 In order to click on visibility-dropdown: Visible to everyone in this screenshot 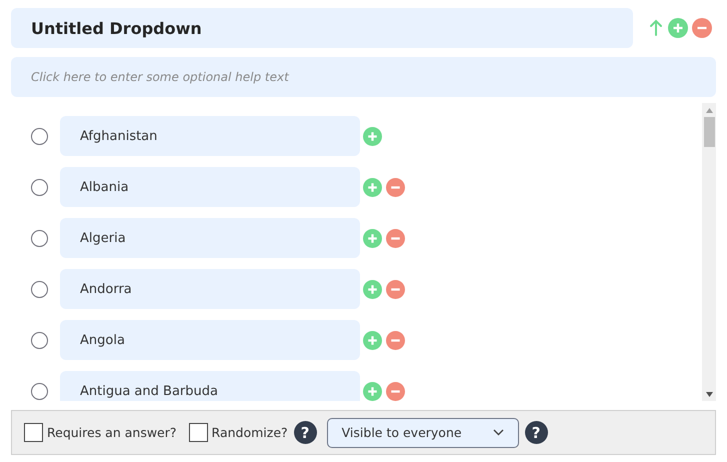, I will do `click(422, 433)`.